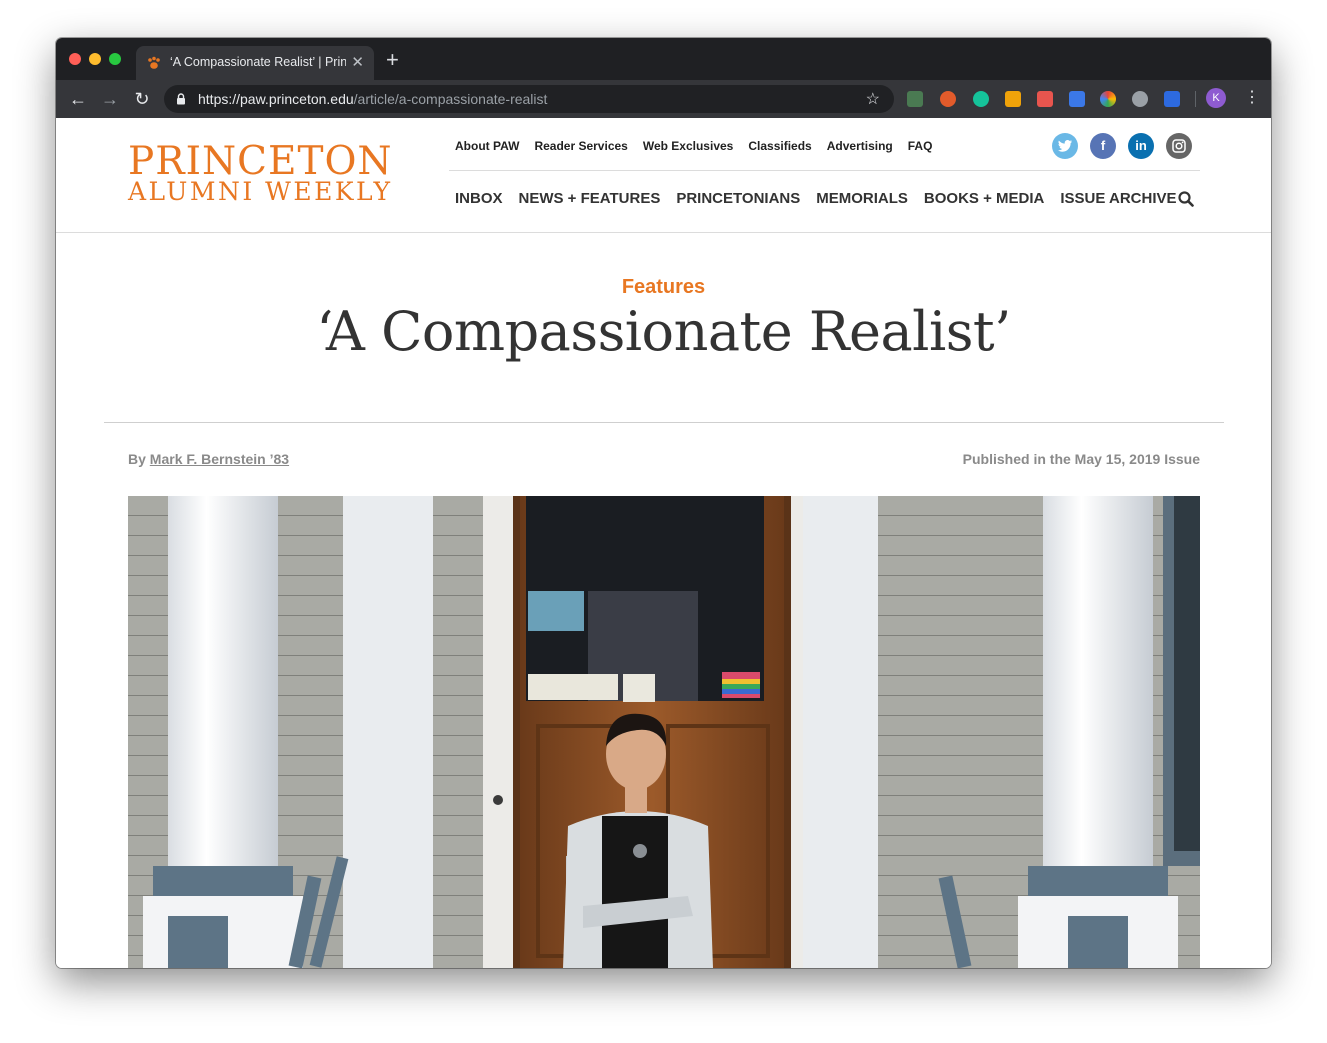 This screenshot has height=1043, width=1327. I want to click on zoom-window-button, so click(115, 59).